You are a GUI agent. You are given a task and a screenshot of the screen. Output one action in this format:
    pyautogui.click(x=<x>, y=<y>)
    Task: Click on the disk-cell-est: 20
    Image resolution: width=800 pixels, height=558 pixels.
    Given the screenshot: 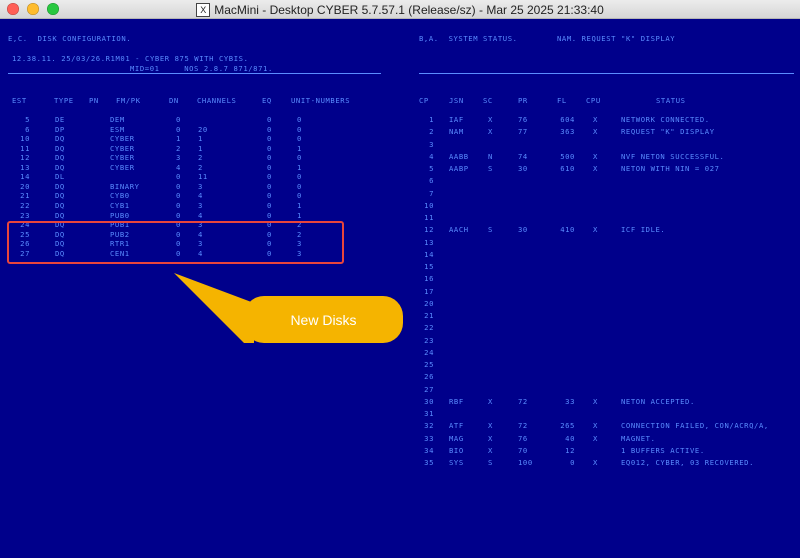 What is the action you would take?
    pyautogui.click(x=25, y=186)
    